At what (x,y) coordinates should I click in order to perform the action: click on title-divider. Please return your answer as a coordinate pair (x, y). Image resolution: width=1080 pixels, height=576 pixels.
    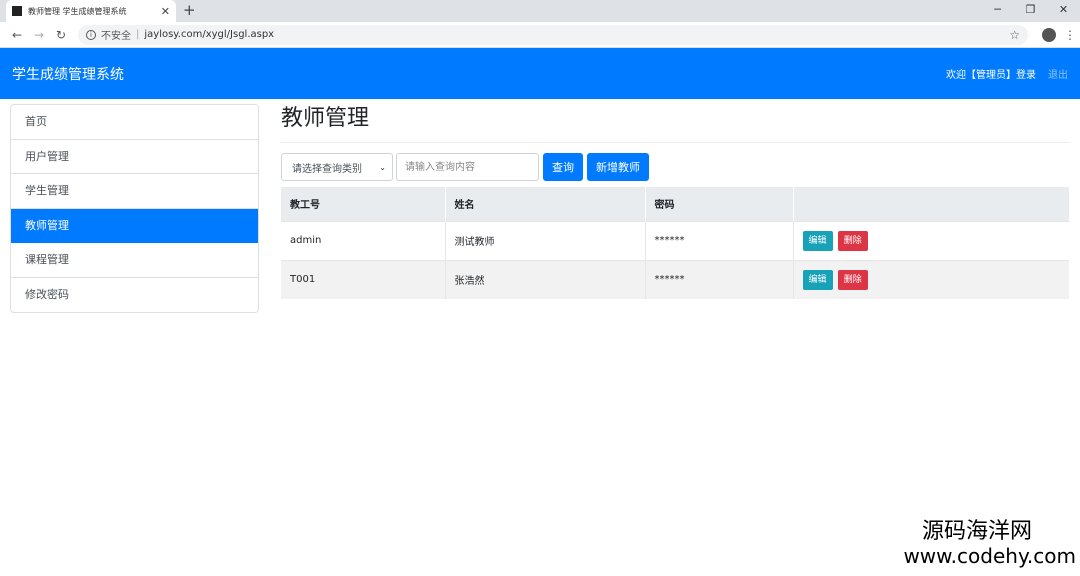
    Looking at the image, I should click on (675, 142).